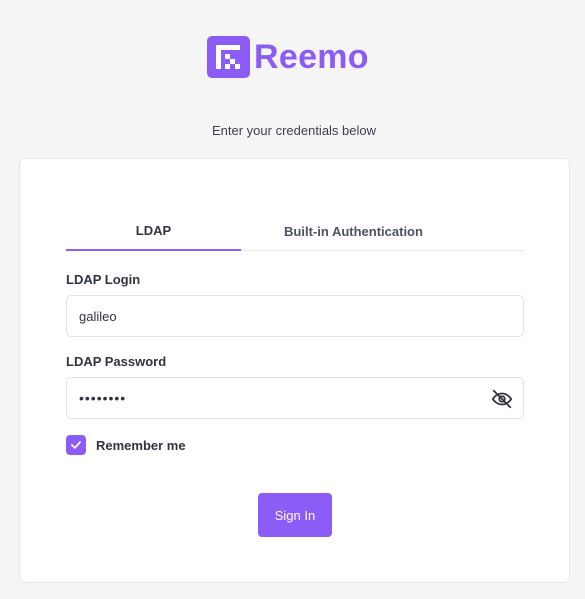 The image size is (585, 599). Describe the element at coordinates (295, 316) in the screenshot. I see `login-input: galileo` at that location.